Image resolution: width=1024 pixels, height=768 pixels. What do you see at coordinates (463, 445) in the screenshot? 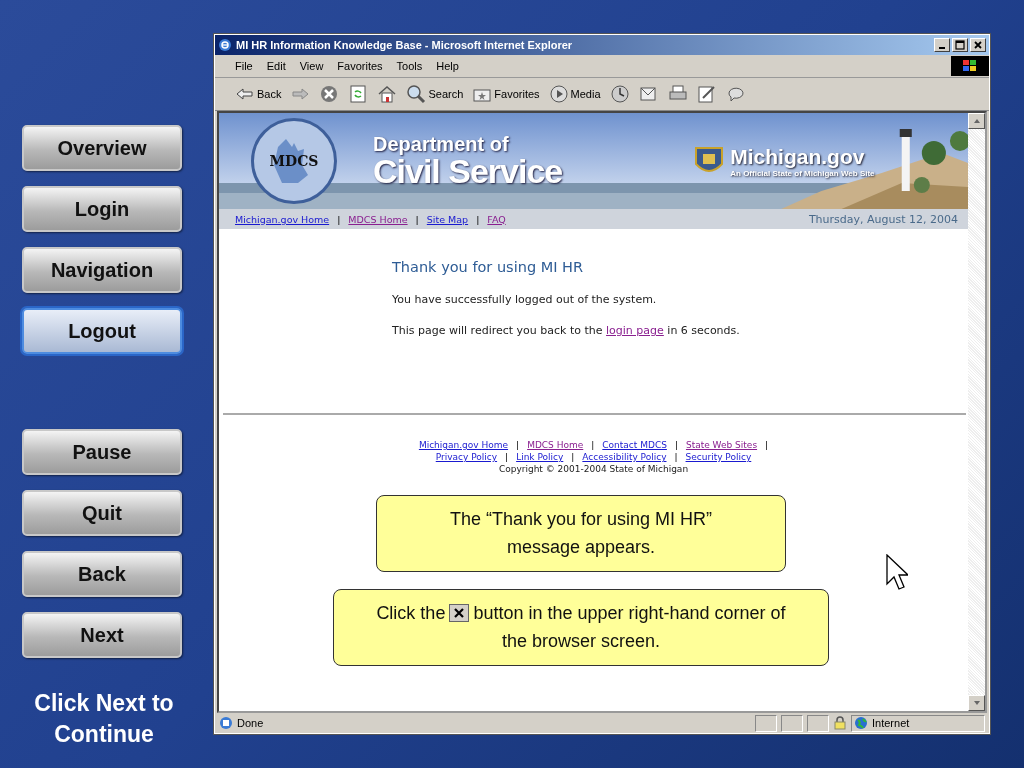
I see `footer-link: Michigan.gov Home` at bounding box center [463, 445].